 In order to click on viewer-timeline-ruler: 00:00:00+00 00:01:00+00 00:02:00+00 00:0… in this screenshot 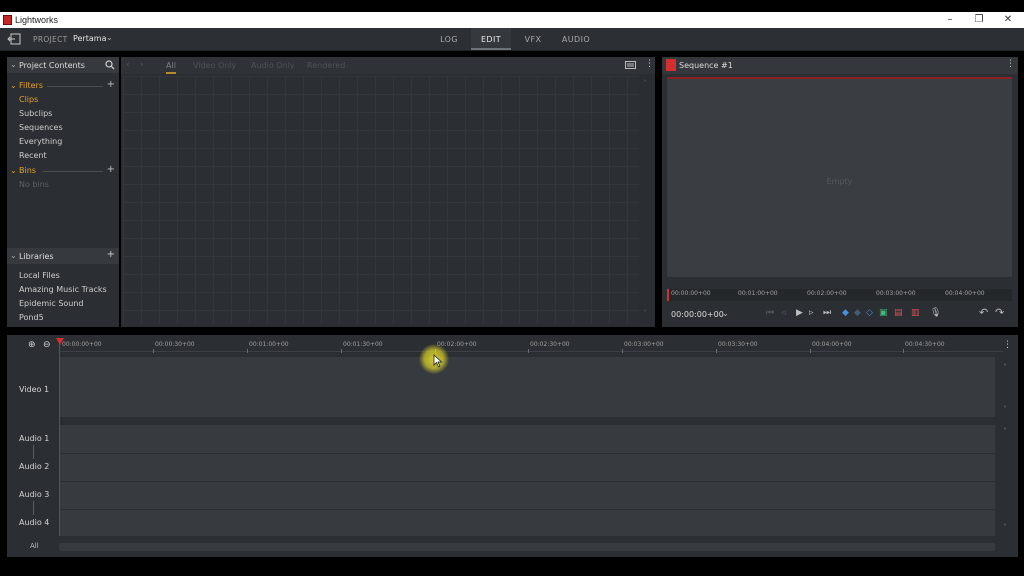, I will do `click(839, 295)`.